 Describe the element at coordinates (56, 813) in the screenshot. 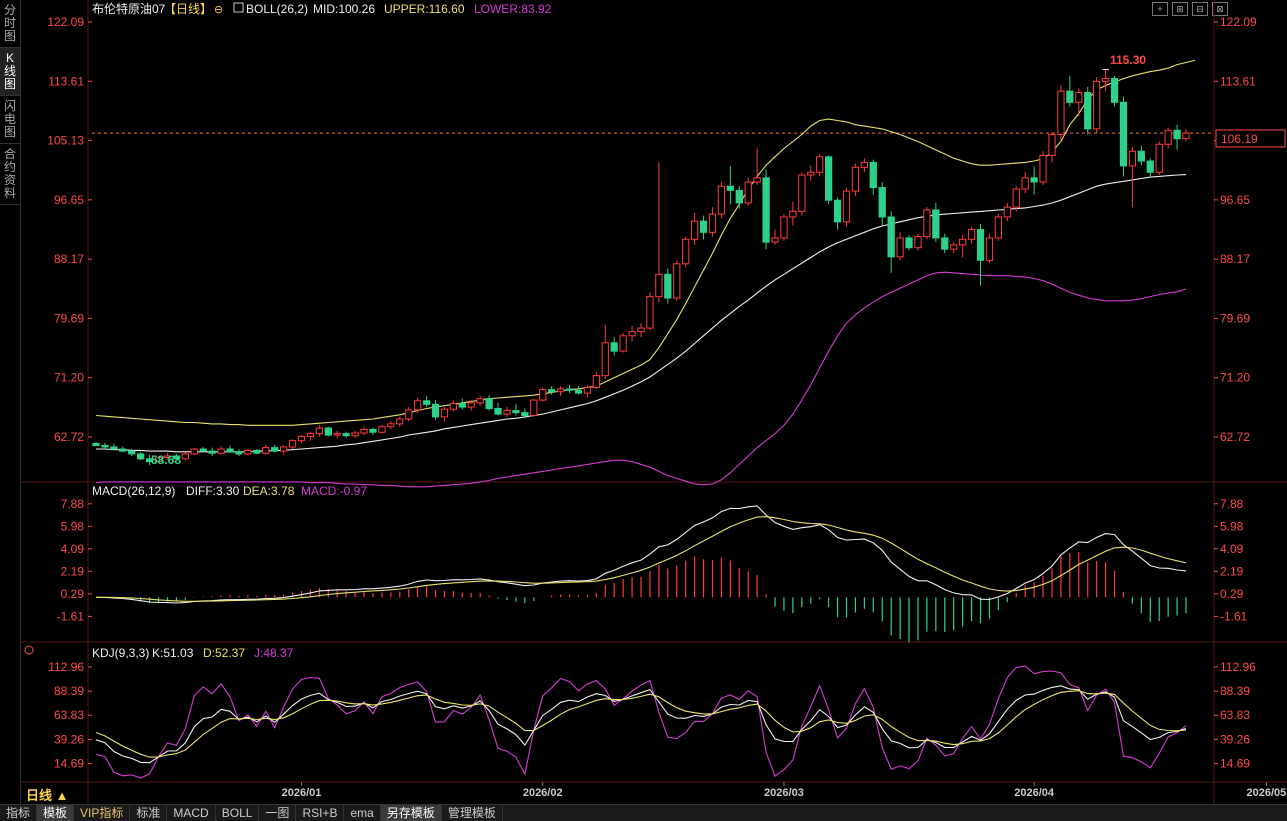

I see `bottom-tab-1: 模板` at that location.